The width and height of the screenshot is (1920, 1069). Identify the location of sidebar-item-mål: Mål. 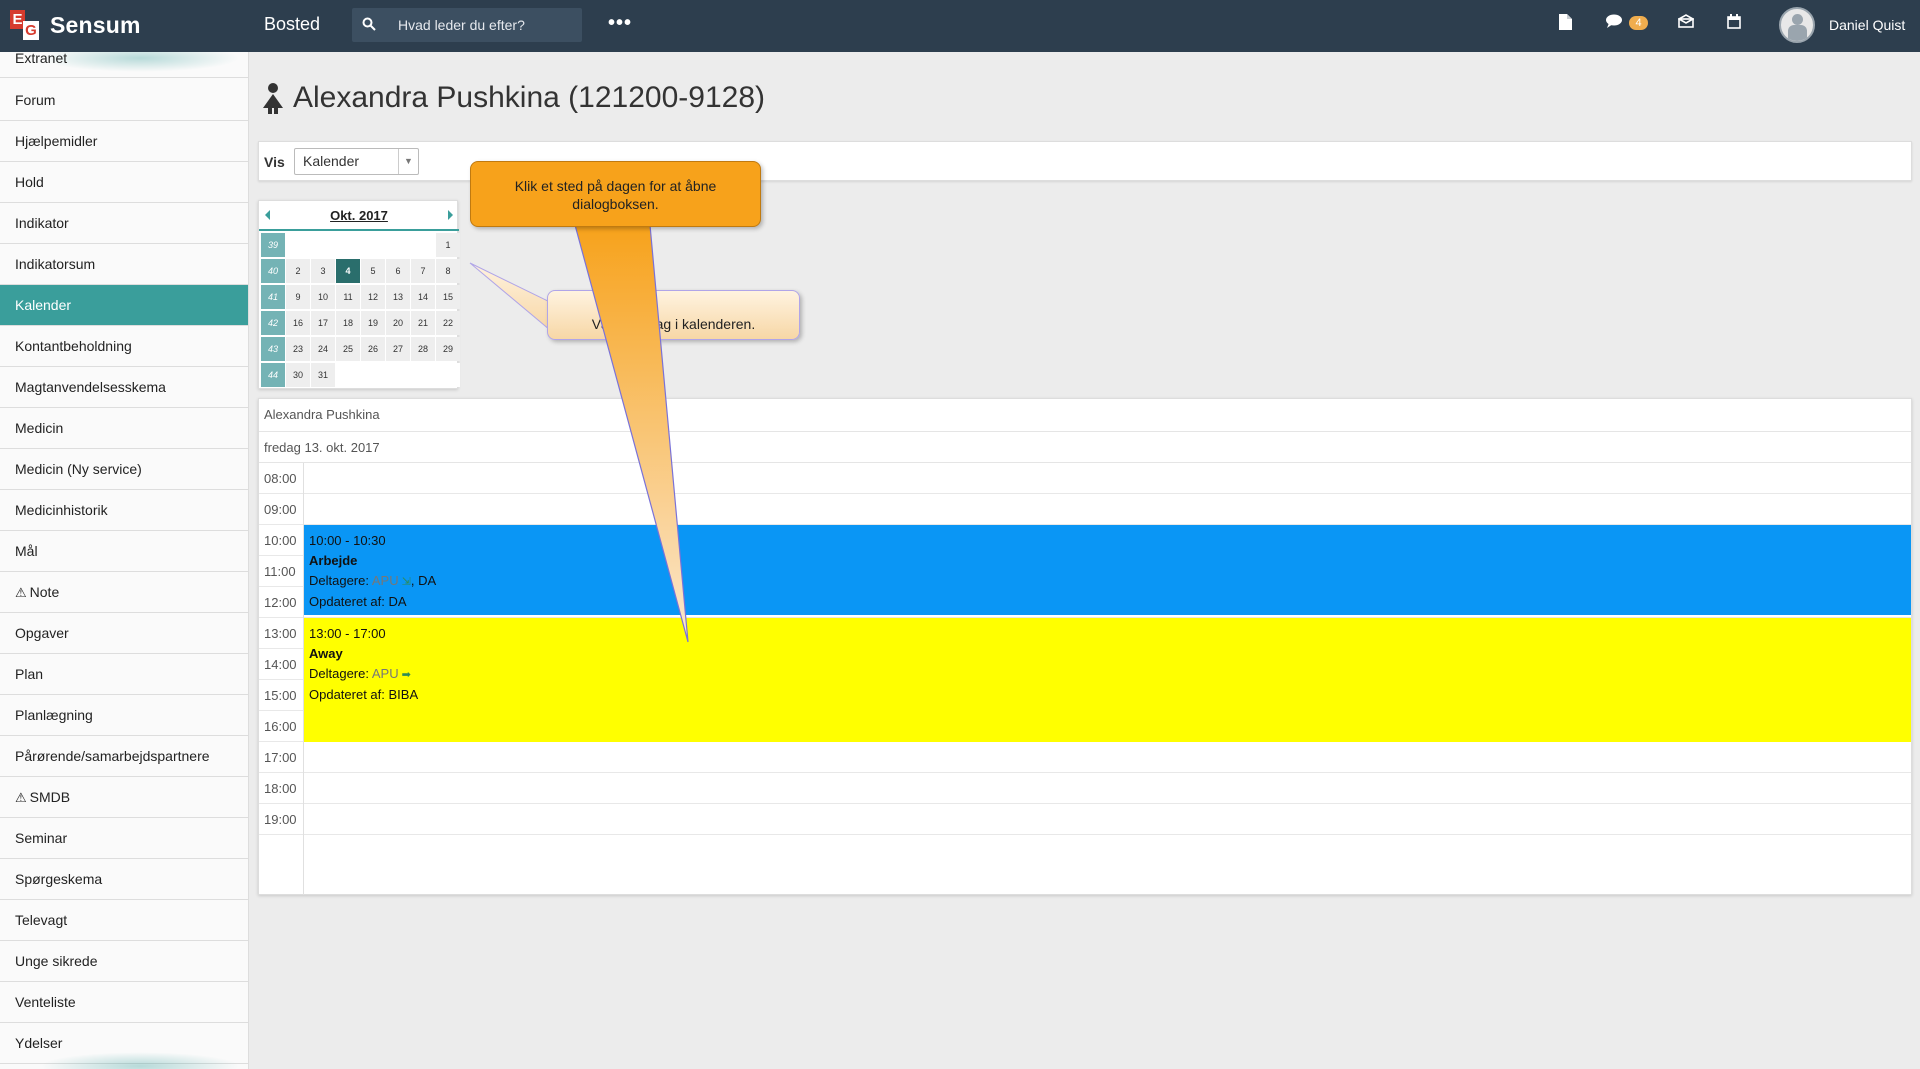
(124, 551).